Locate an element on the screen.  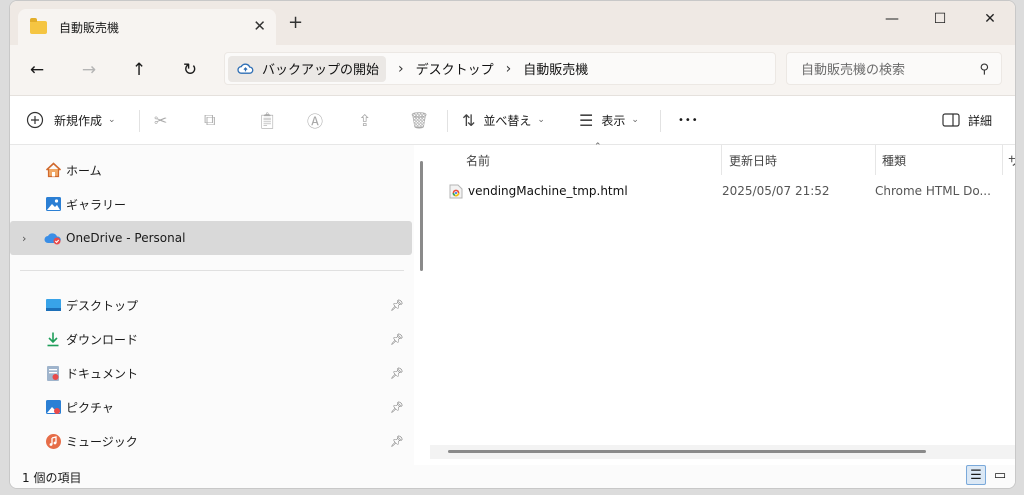
details-view-icon: ☰ is located at coordinates (976, 475).